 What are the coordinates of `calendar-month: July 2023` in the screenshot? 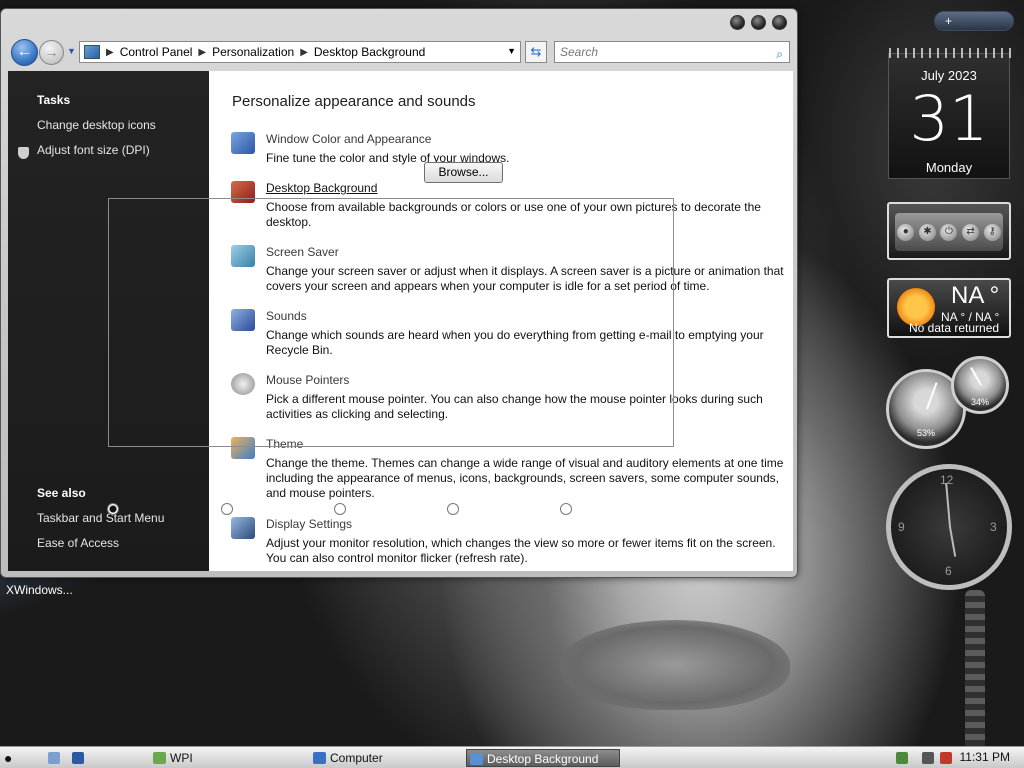 It's located at (949, 75).